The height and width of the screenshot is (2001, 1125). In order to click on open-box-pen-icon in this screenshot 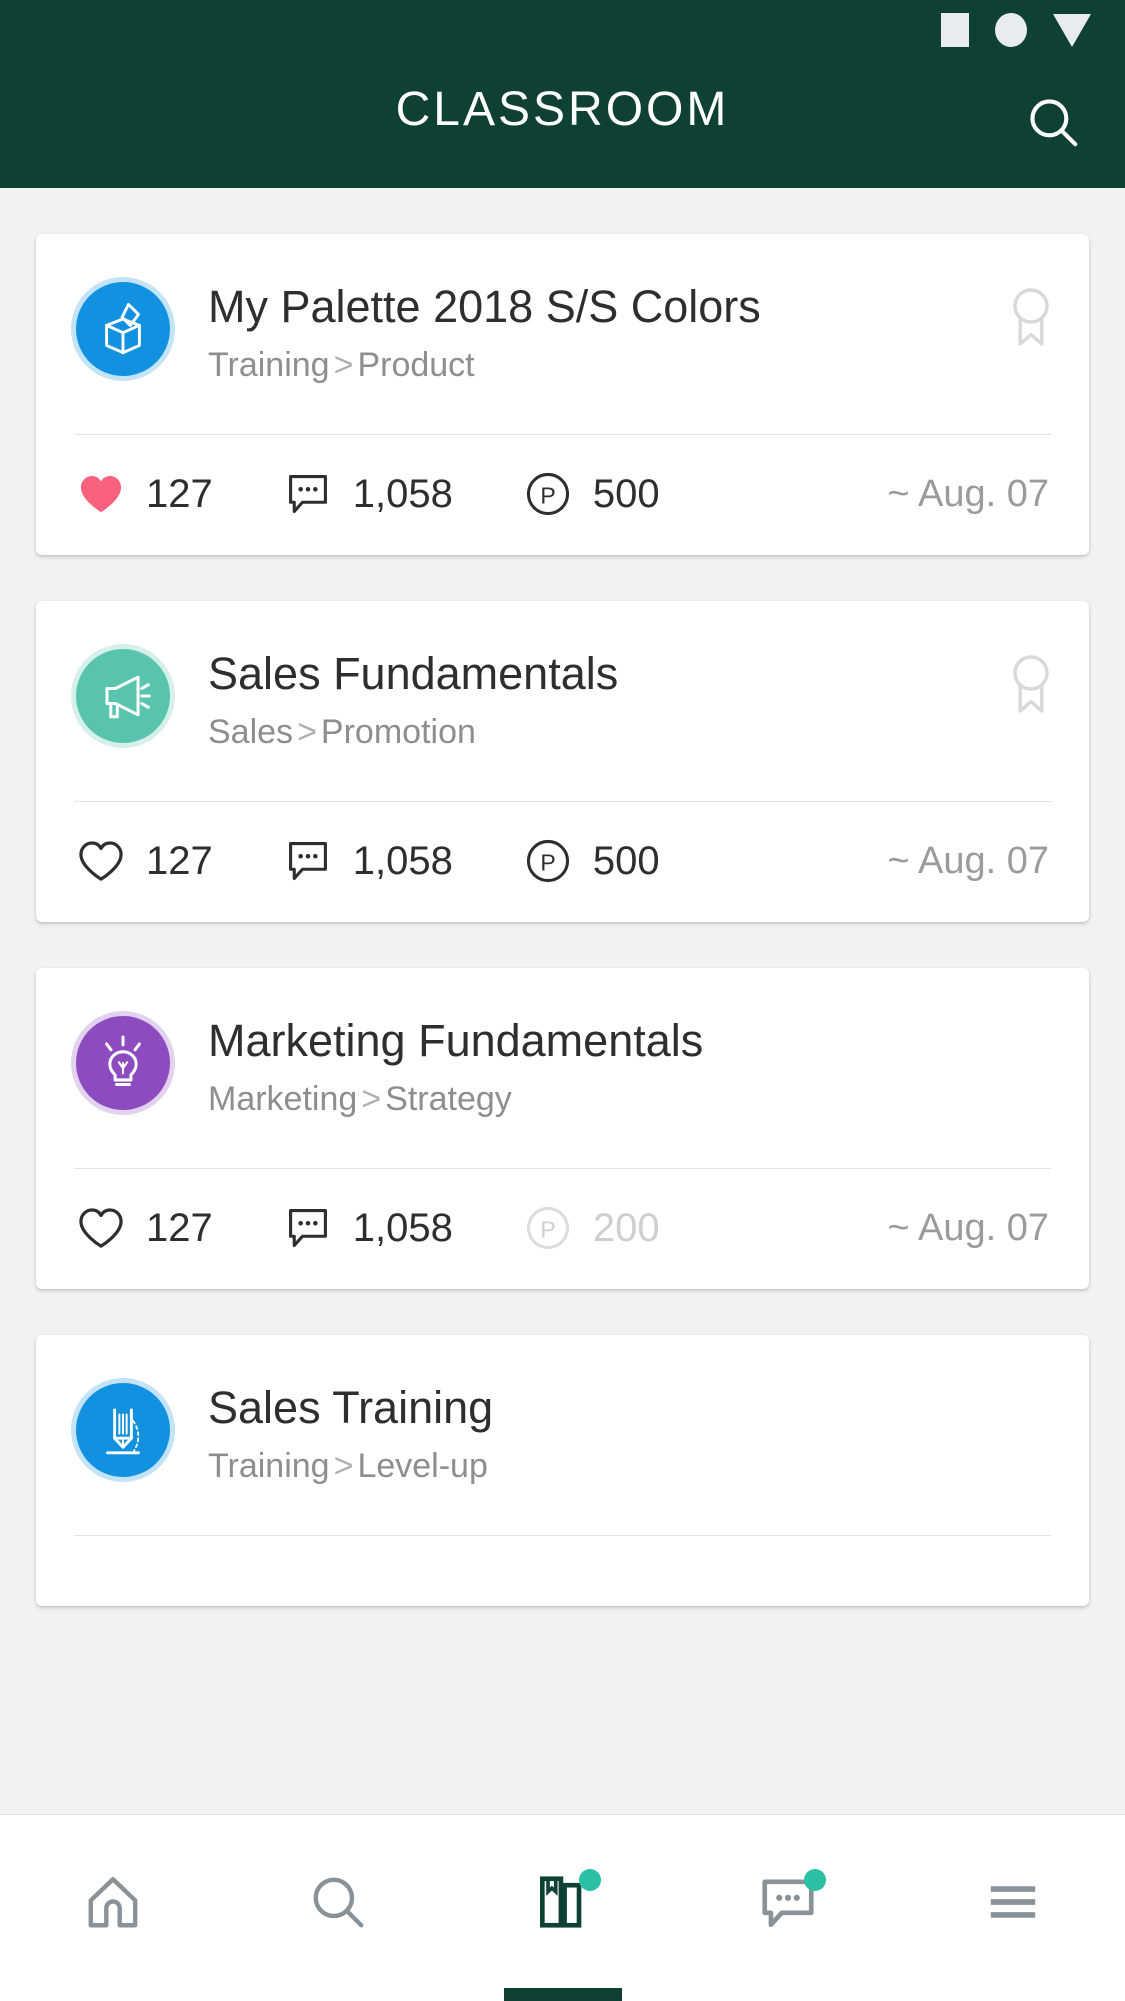, I will do `click(123, 328)`.